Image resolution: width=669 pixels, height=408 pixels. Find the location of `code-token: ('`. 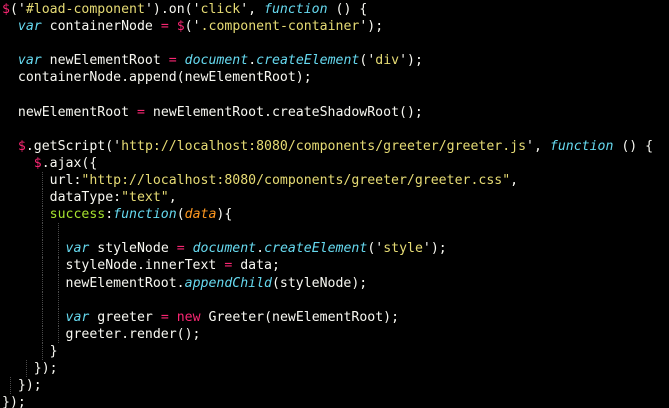

code-token: (' is located at coordinates (367, 61).